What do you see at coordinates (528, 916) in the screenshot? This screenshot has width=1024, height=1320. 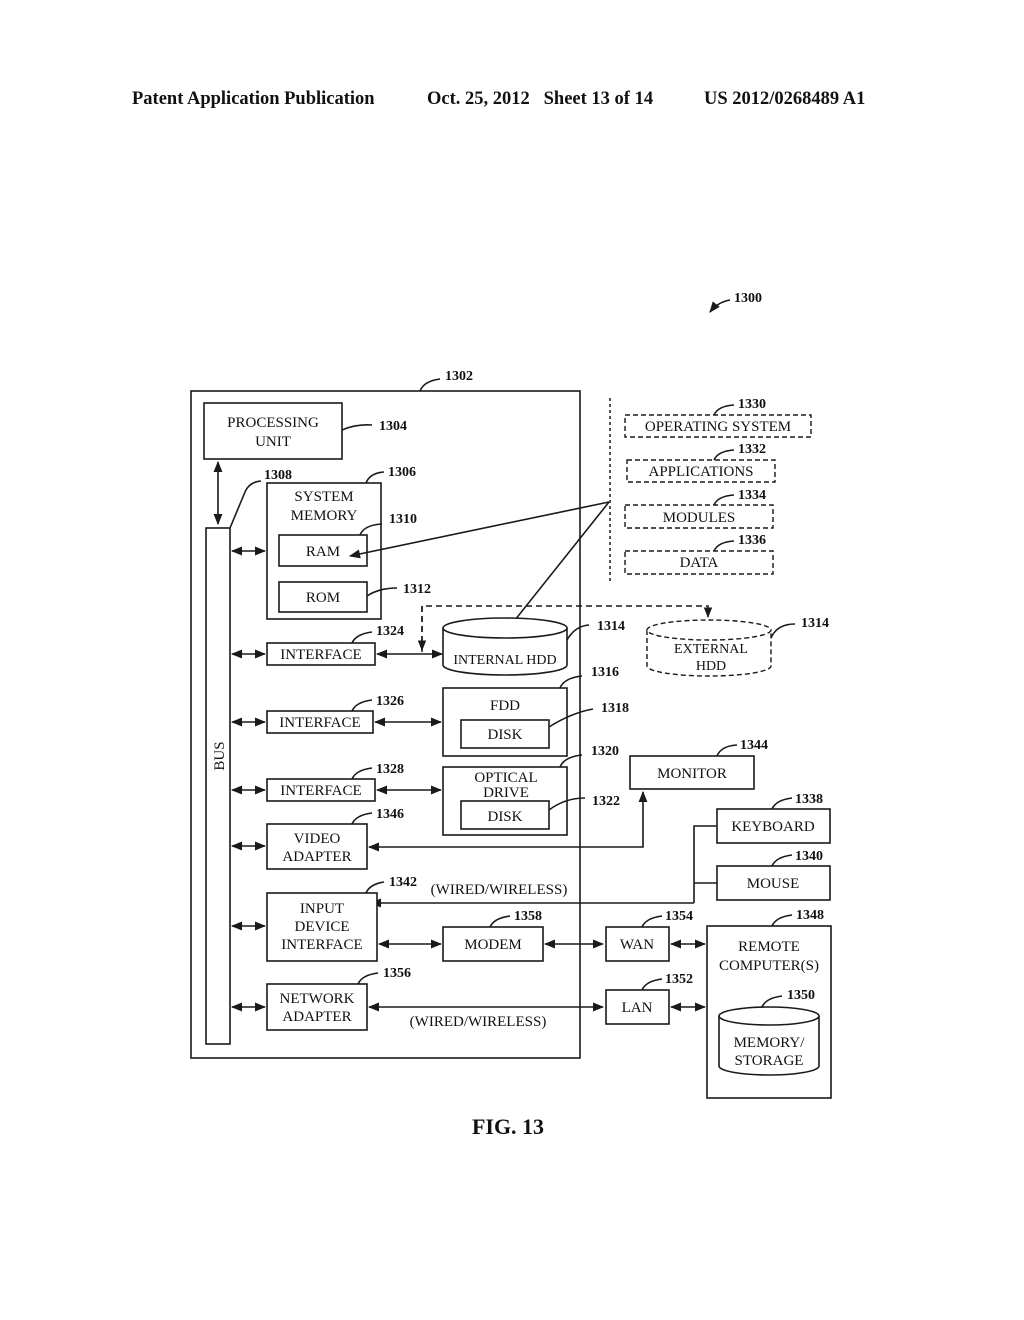 I see `svg-text: 1358` at bounding box center [528, 916].